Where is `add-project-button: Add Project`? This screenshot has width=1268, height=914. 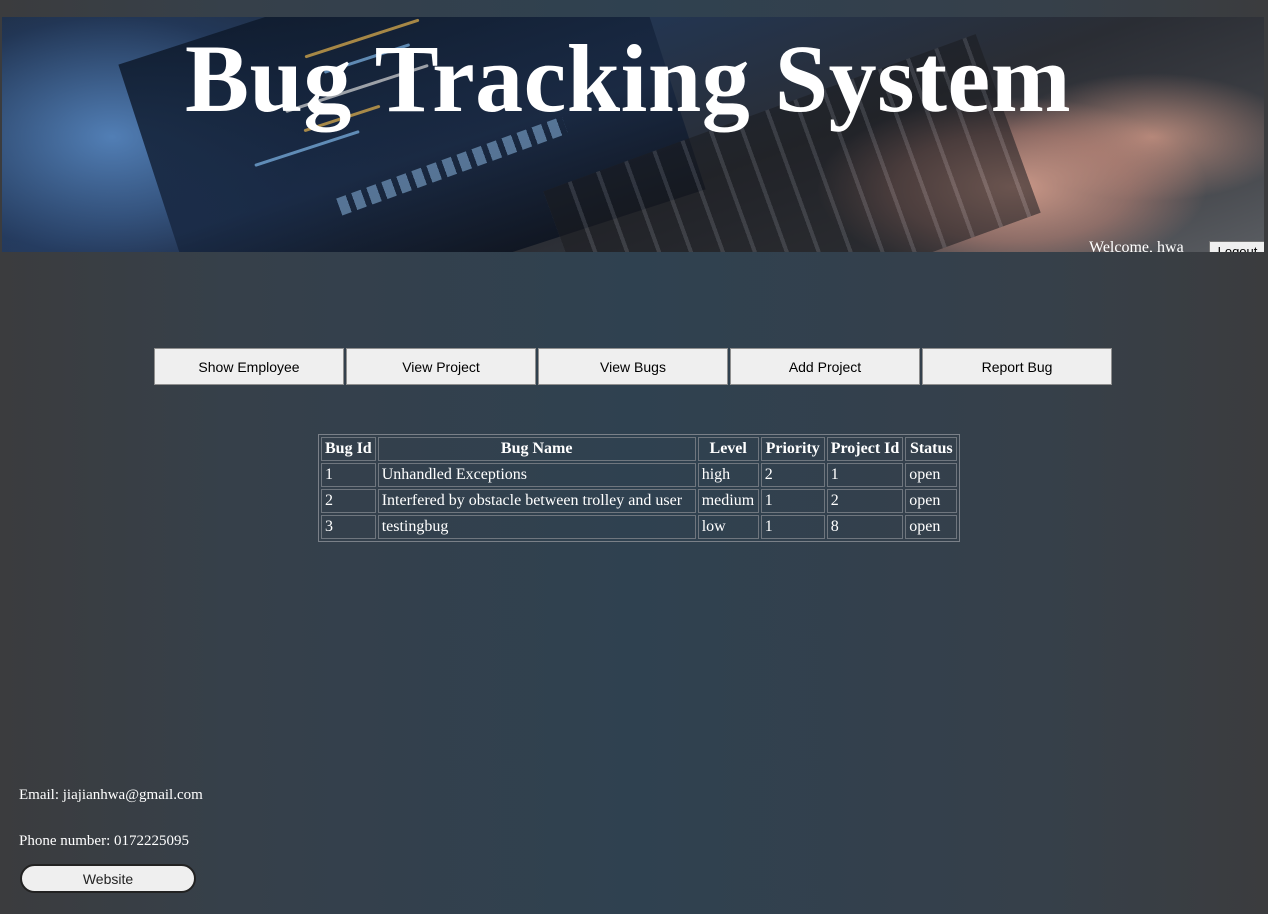 add-project-button: Add Project is located at coordinates (825, 366).